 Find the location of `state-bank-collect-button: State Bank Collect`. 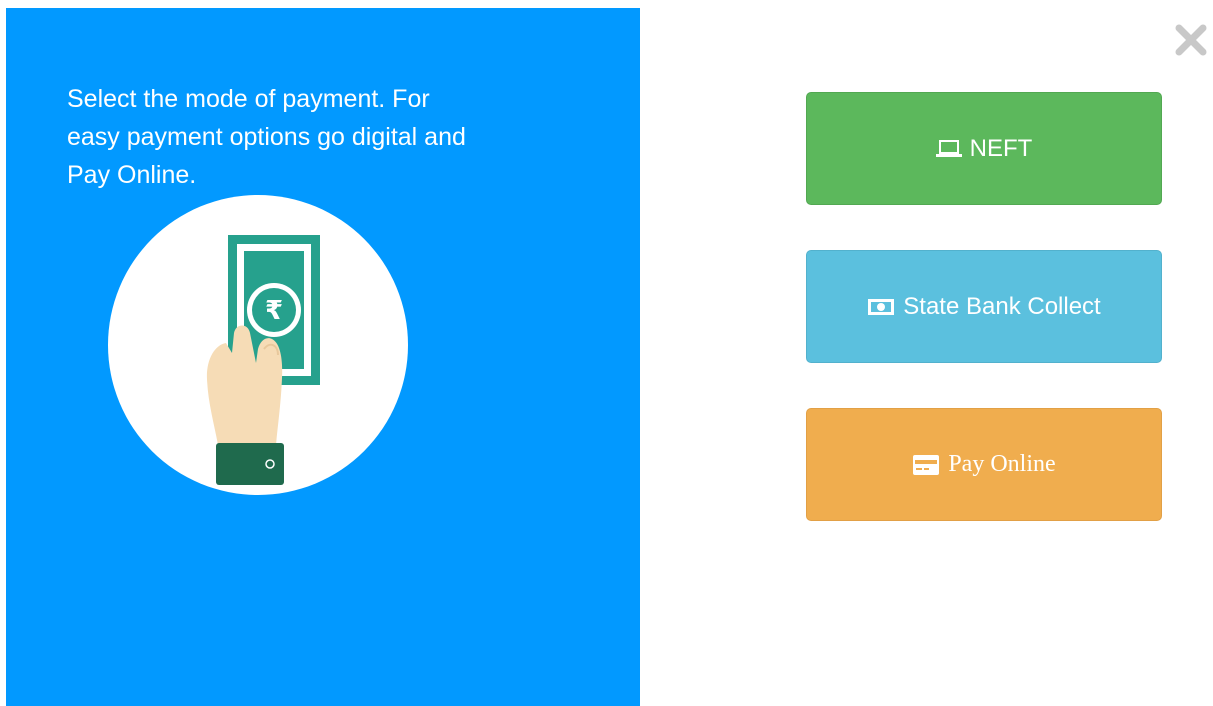

state-bank-collect-button: State Bank Collect is located at coordinates (984, 306).